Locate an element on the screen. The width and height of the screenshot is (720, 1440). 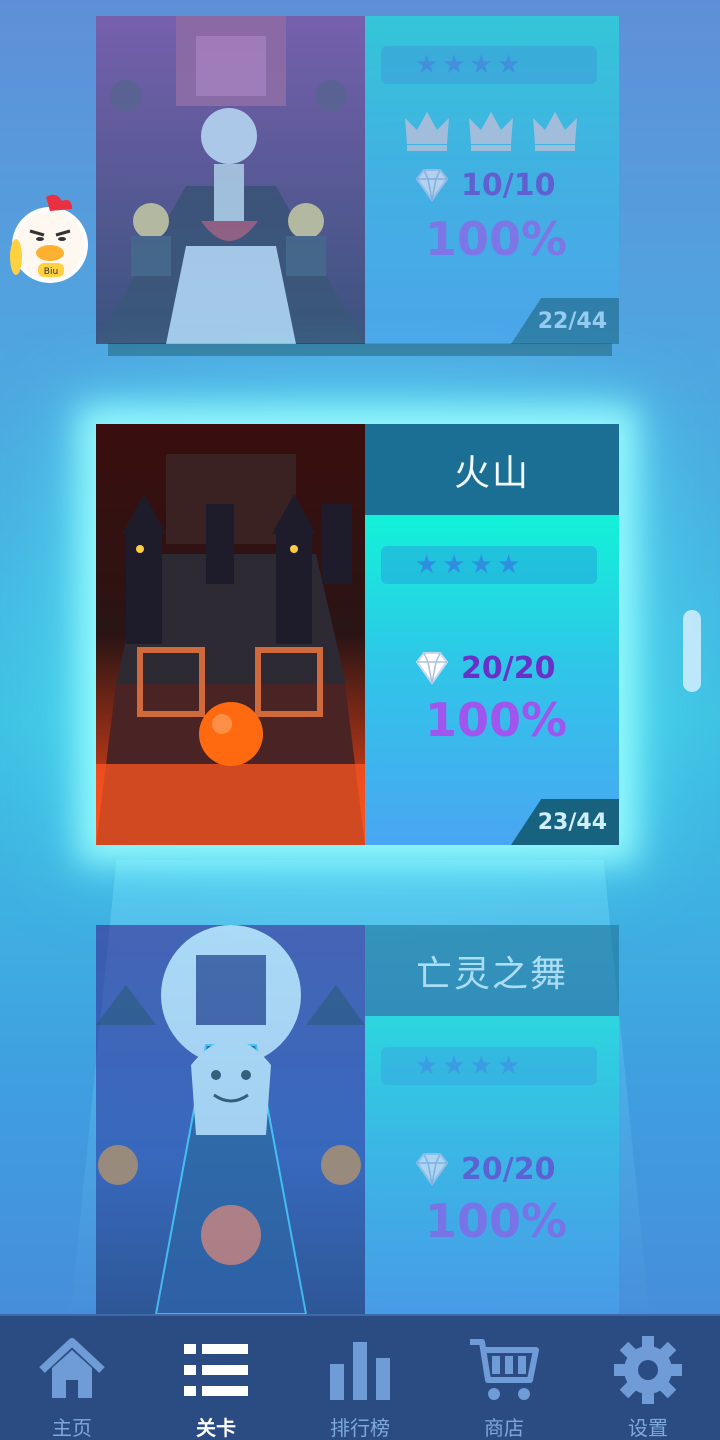
level-title: 亡灵之舞 is located at coordinates (492, 970).